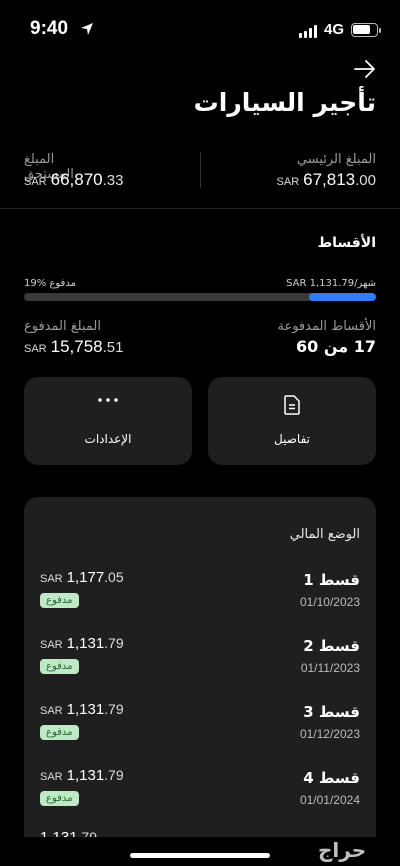 The width and height of the screenshot is (400, 866). Describe the element at coordinates (69, 833) in the screenshot. I see `installment-amount: 1,131.79` at that location.